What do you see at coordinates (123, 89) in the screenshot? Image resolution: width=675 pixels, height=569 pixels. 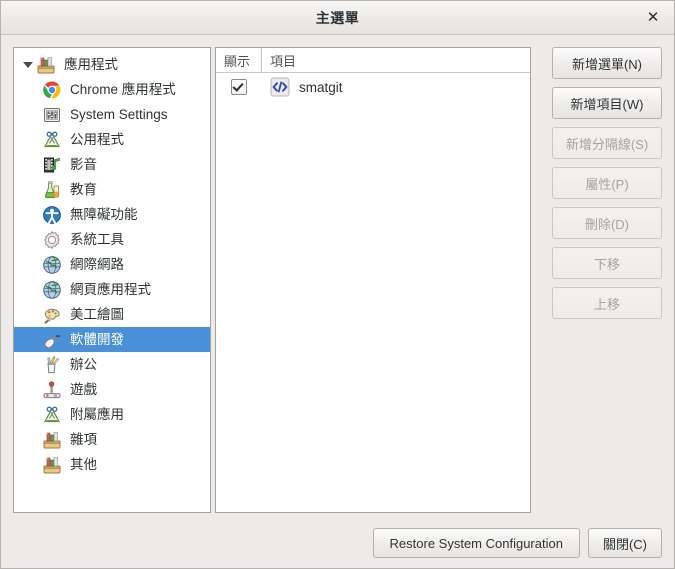 I see `tree-item-label: Chrome 應用程式` at bounding box center [123, 89].